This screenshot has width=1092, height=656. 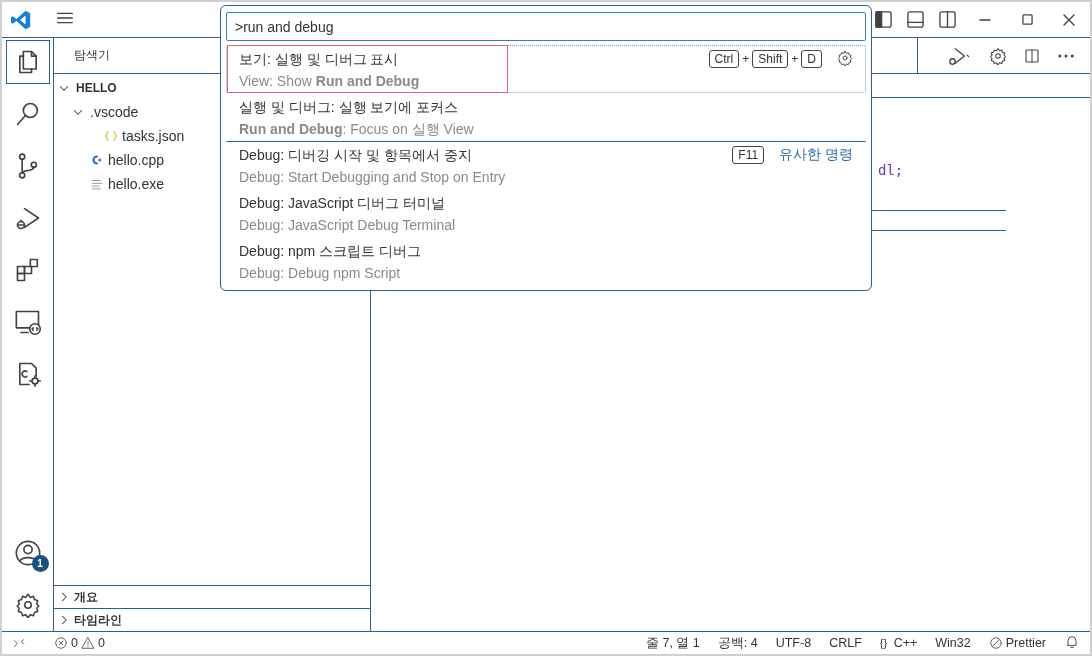 What do you see at coordinates (348, 225) in the screenshot?
I see `command-detail: Debug: JavaScript Debug Terminal` at bounding box center [348, 225].